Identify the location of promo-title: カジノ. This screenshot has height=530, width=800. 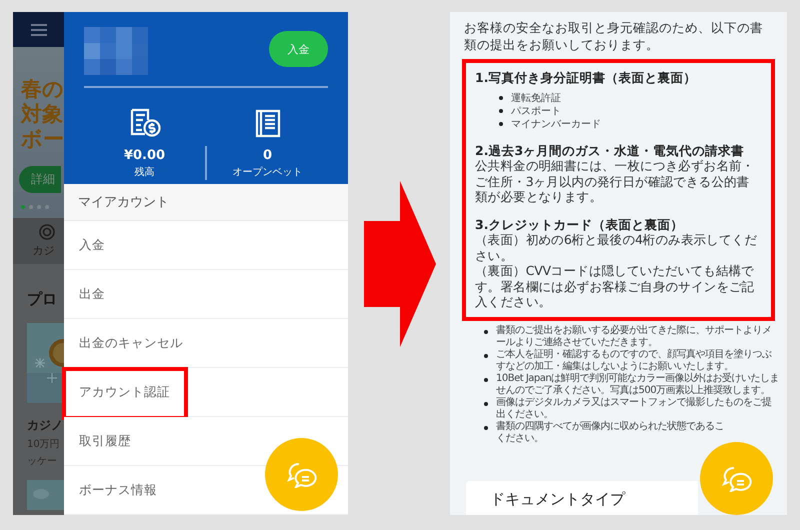
(45, 425).